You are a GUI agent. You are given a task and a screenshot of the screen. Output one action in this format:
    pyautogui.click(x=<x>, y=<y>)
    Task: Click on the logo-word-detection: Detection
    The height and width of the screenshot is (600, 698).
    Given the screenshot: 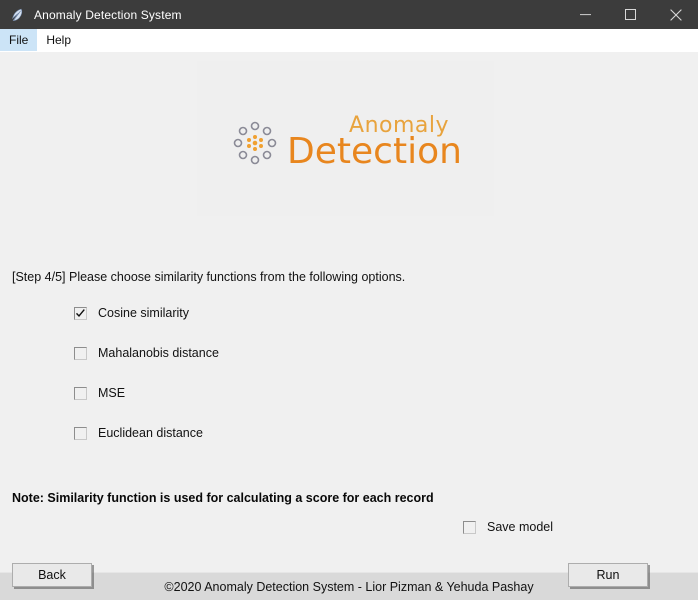 What is the action you would take?
    pyautogui.click(x=374, y=151)
    